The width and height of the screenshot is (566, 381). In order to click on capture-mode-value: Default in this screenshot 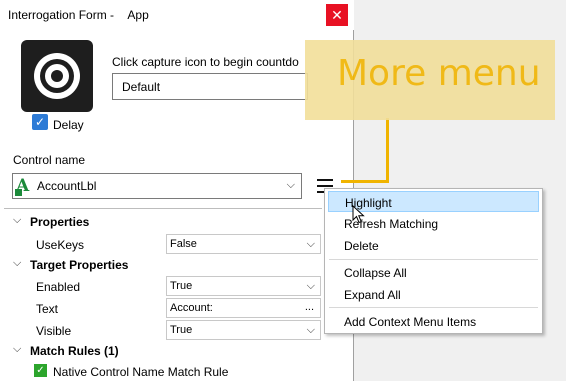, I will do `click(141, 87)`.